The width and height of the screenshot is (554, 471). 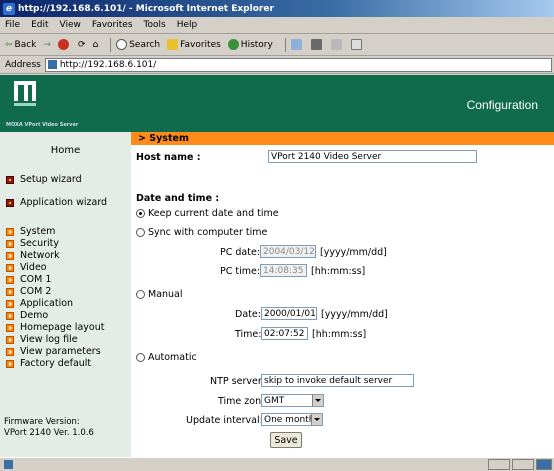 I want to click on mail-icon, so click(x=296, y=44).